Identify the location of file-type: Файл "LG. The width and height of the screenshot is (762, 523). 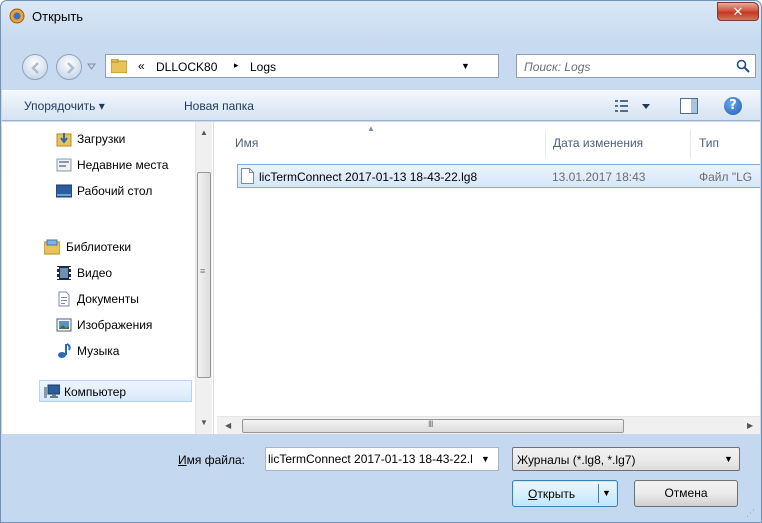
(726, 177).